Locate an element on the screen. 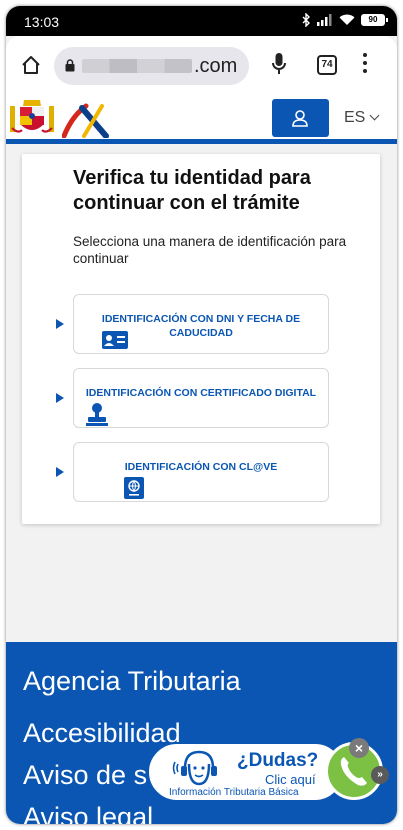 The height and width of the screenshot is (830, 403). microphone-icon is located at coordinates (279, 64).